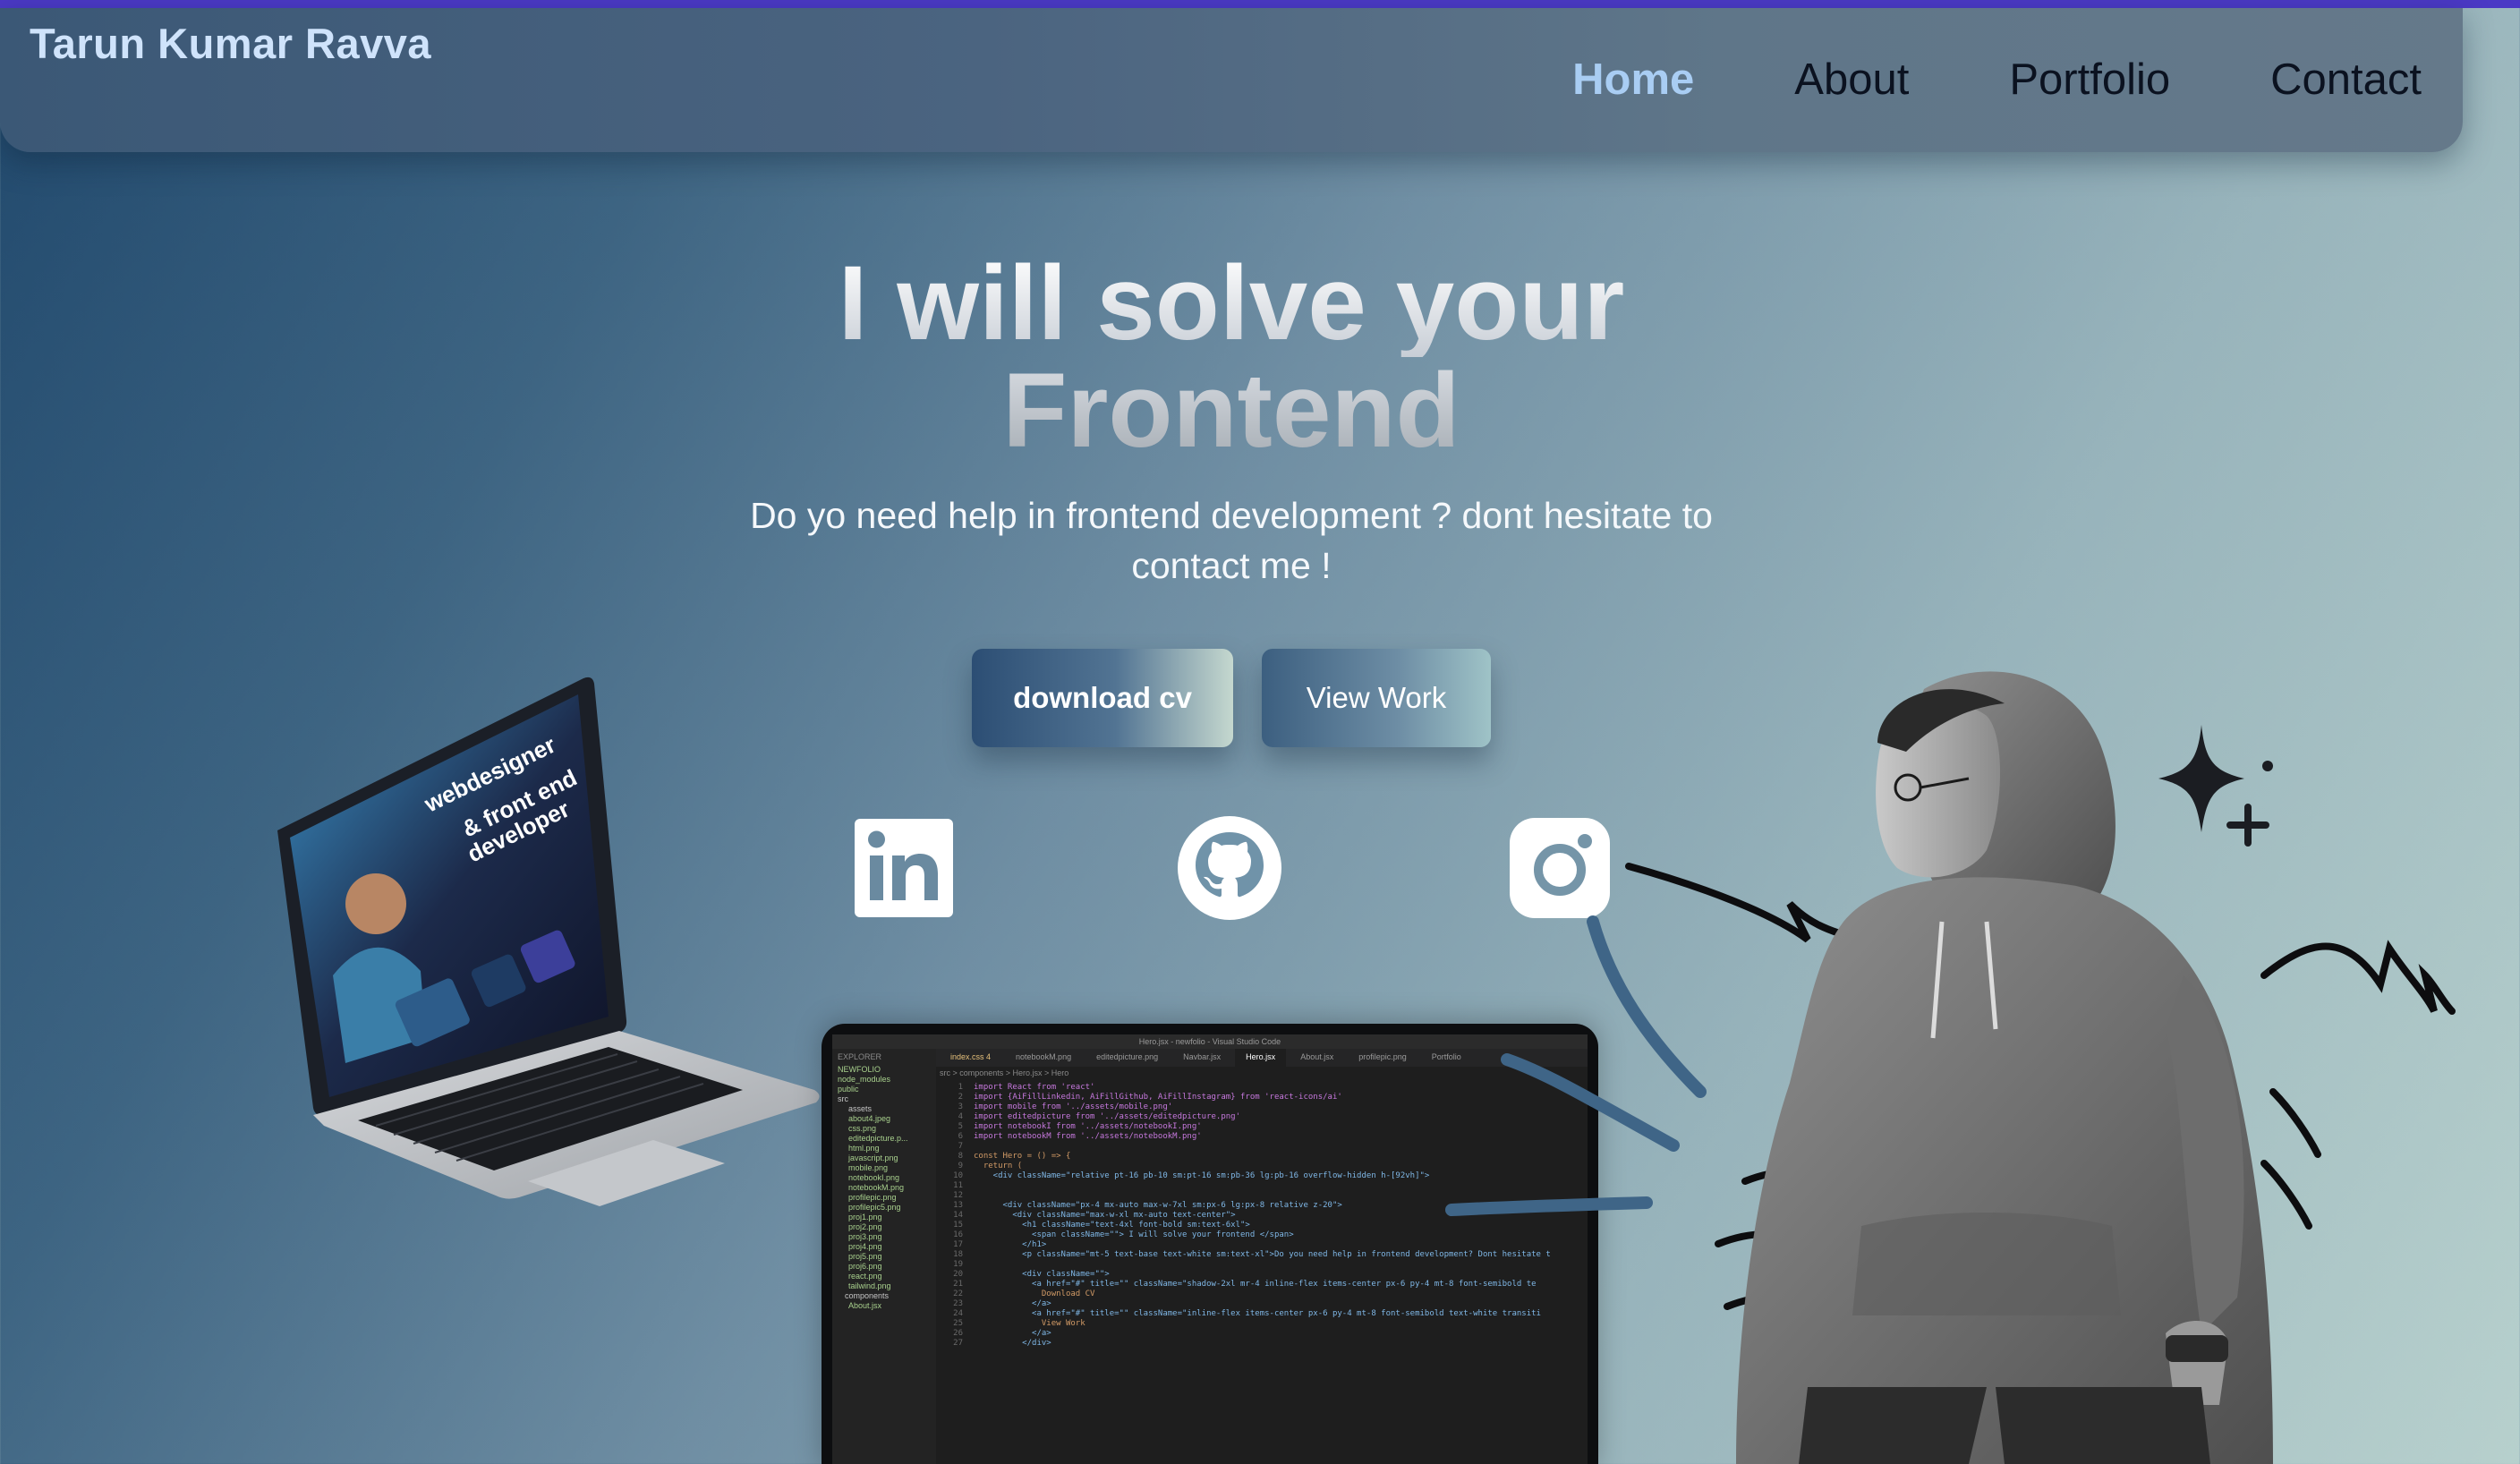  What do you see at coordinates (1044, 1058) in the screenshot?
I see `editor-tab: notebookM.png` at bounding box center [1044, 1058].